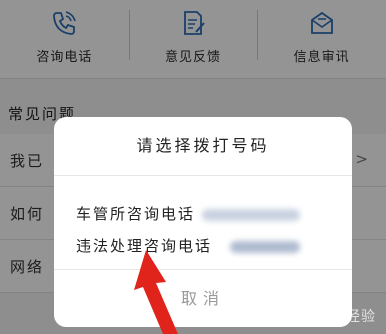  Describe the element at coordinates (144, 246) in the screenshot. I see `option-violation-phone: 违法处理咨询电话` at that location.